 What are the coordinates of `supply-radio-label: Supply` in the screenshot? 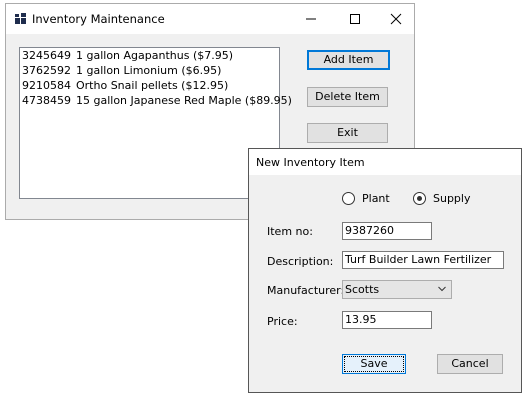 It's located at (452, 198).